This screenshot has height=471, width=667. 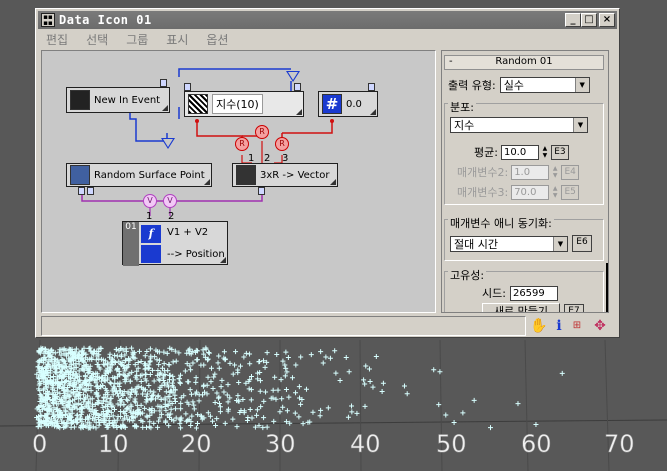 I want to click on panel-scrollbar, so click(x=607, y=287).